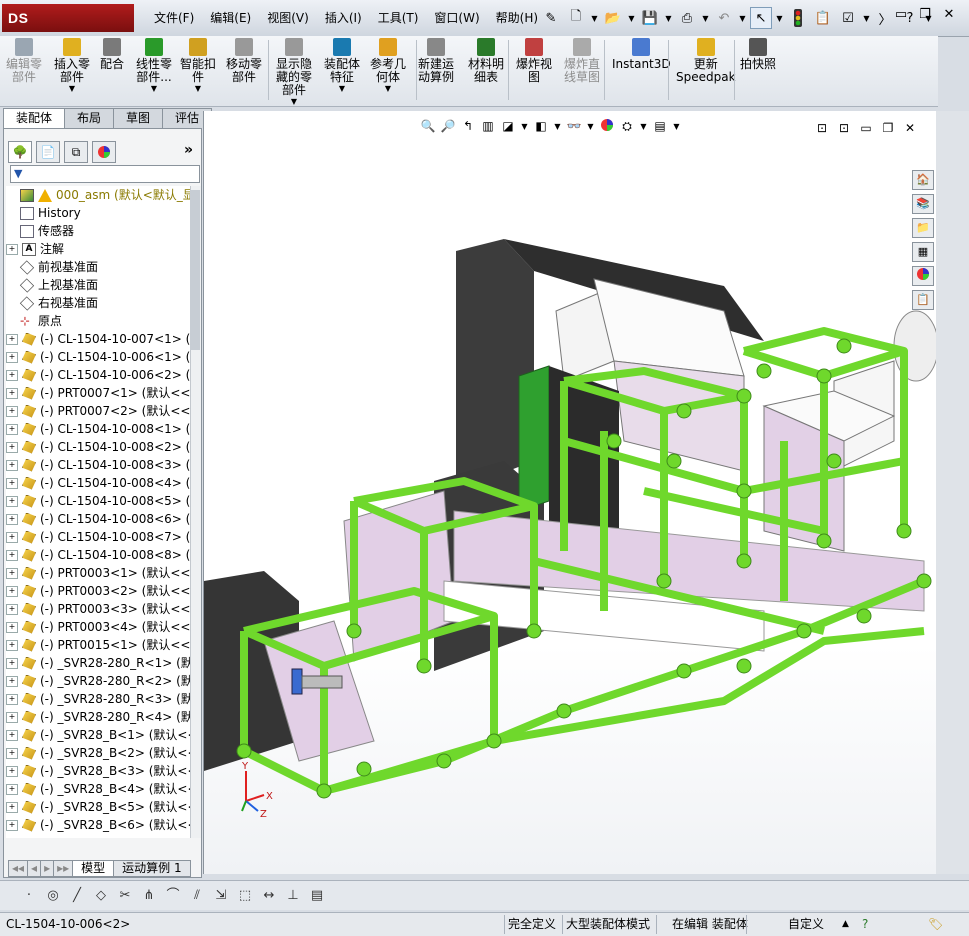 This screenshot has width=969, height=936. What do you see at coordinates (761, 18) in the screenshot?
I see `select-icon: ↖` at bounding box center [761, 18].